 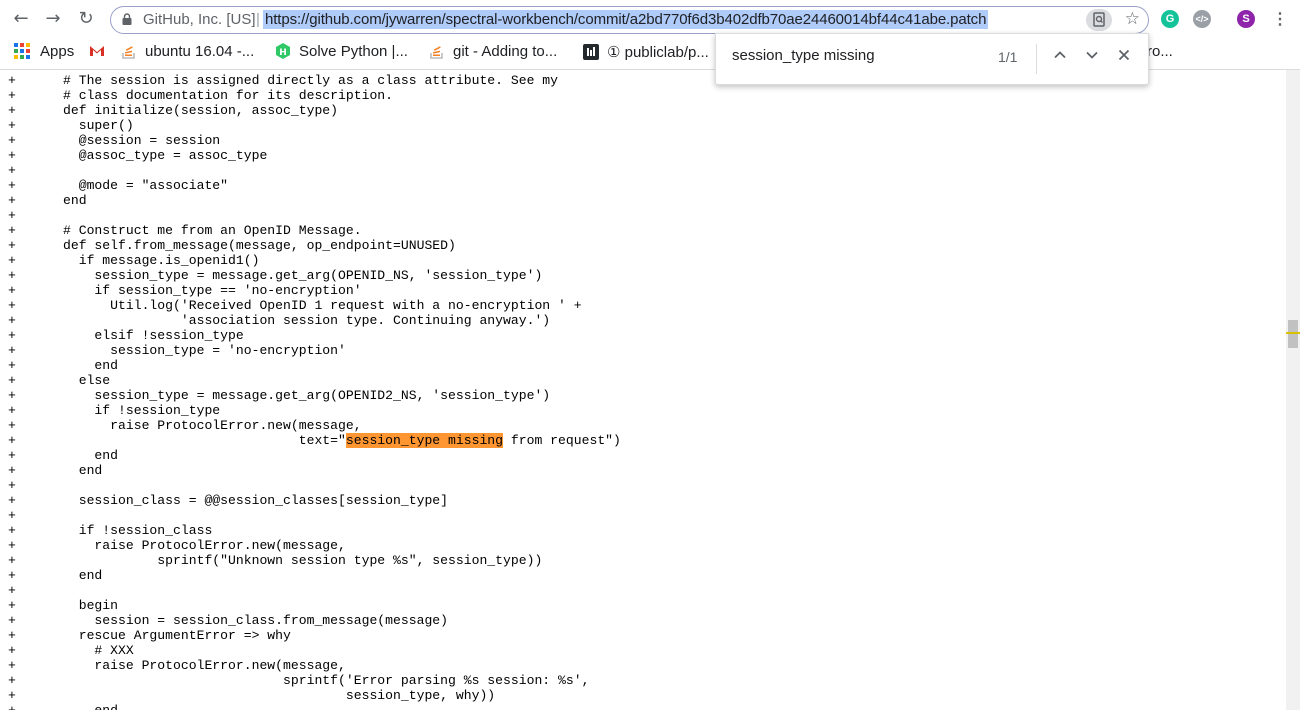 I want to click on extension-icon: </>, so click(x=1202, y=19).